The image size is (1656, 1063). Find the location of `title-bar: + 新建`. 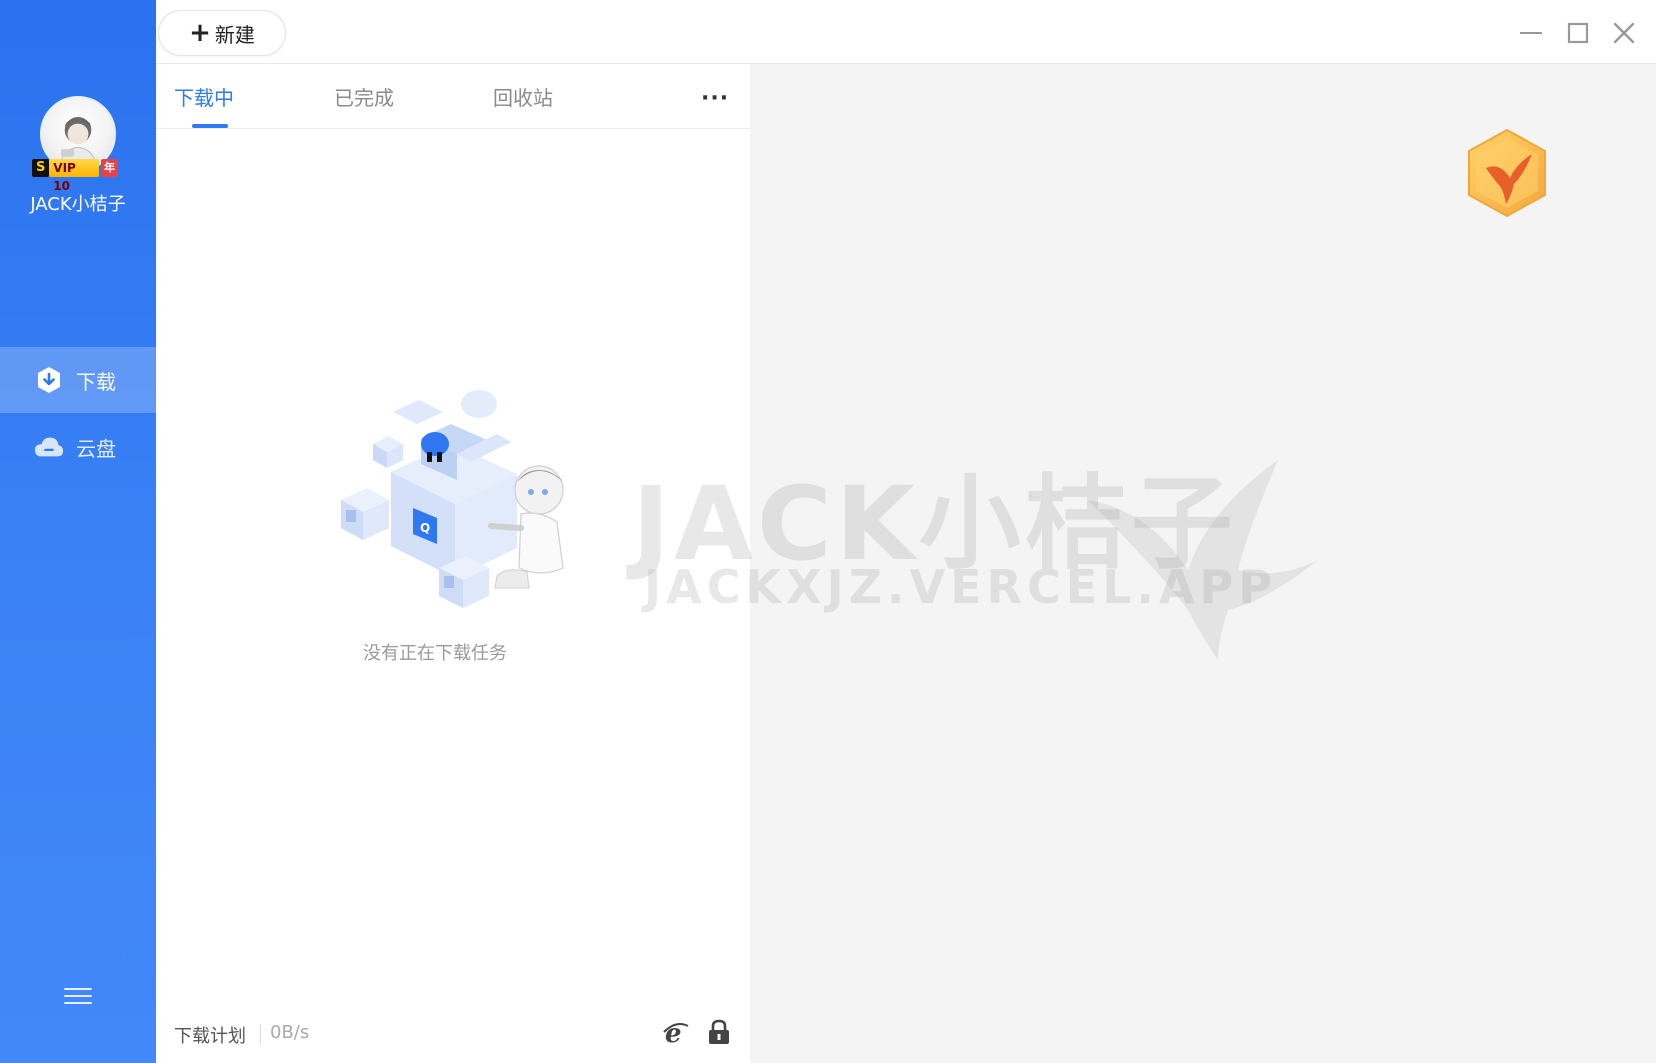

title-bar: + 新建 is located at coordinates (906, 32).